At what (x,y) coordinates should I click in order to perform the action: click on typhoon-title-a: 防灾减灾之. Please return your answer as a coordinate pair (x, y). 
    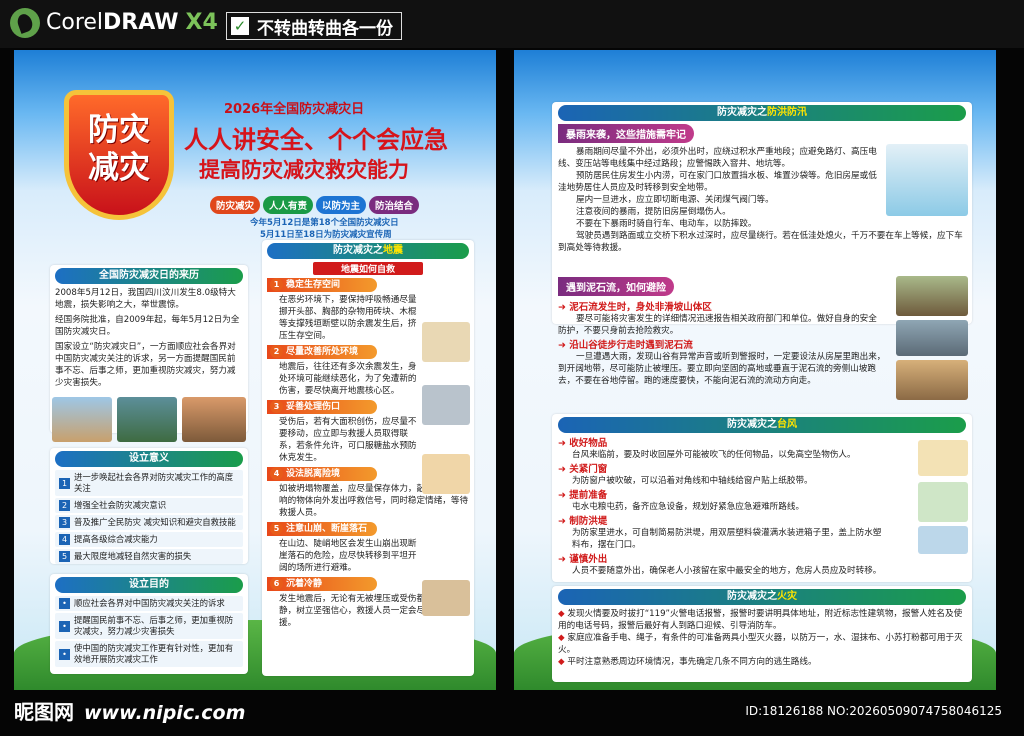
    Looking at the image, I should click on (752, 424).